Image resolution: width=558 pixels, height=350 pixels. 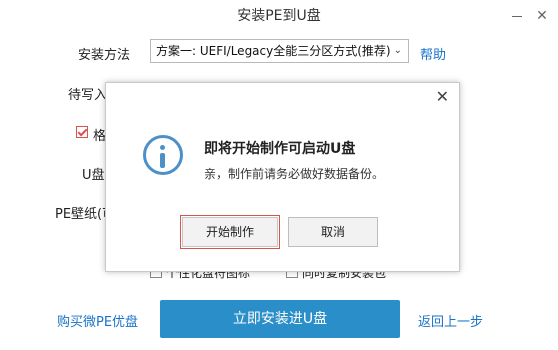 I want to click on install-method-value: 方案一: UEFI/Legacy全能三分区方式(推荐), so click(x=273, y=51).